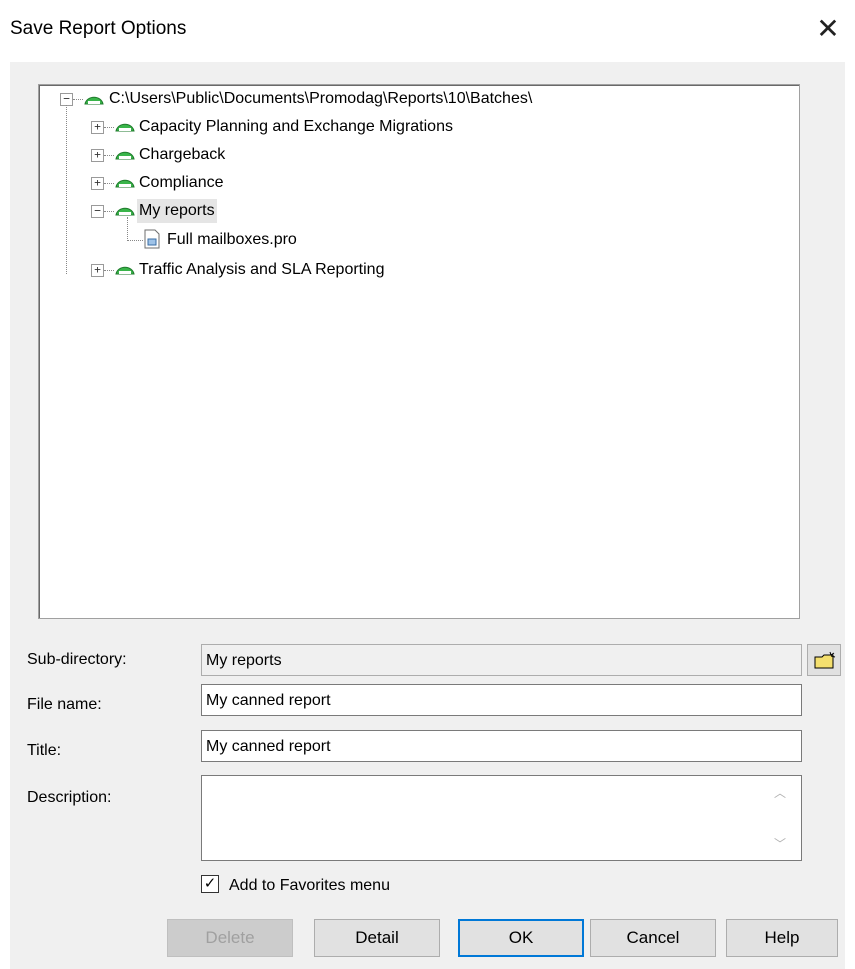 Image resolution: width=855 pixels, height=969 pixels. What do you see at coordinates (232, 240) in the screenshot?
I see `tree-item-full-mailboxes: Full mailboxes.pro` at bounding box center [232, 240].